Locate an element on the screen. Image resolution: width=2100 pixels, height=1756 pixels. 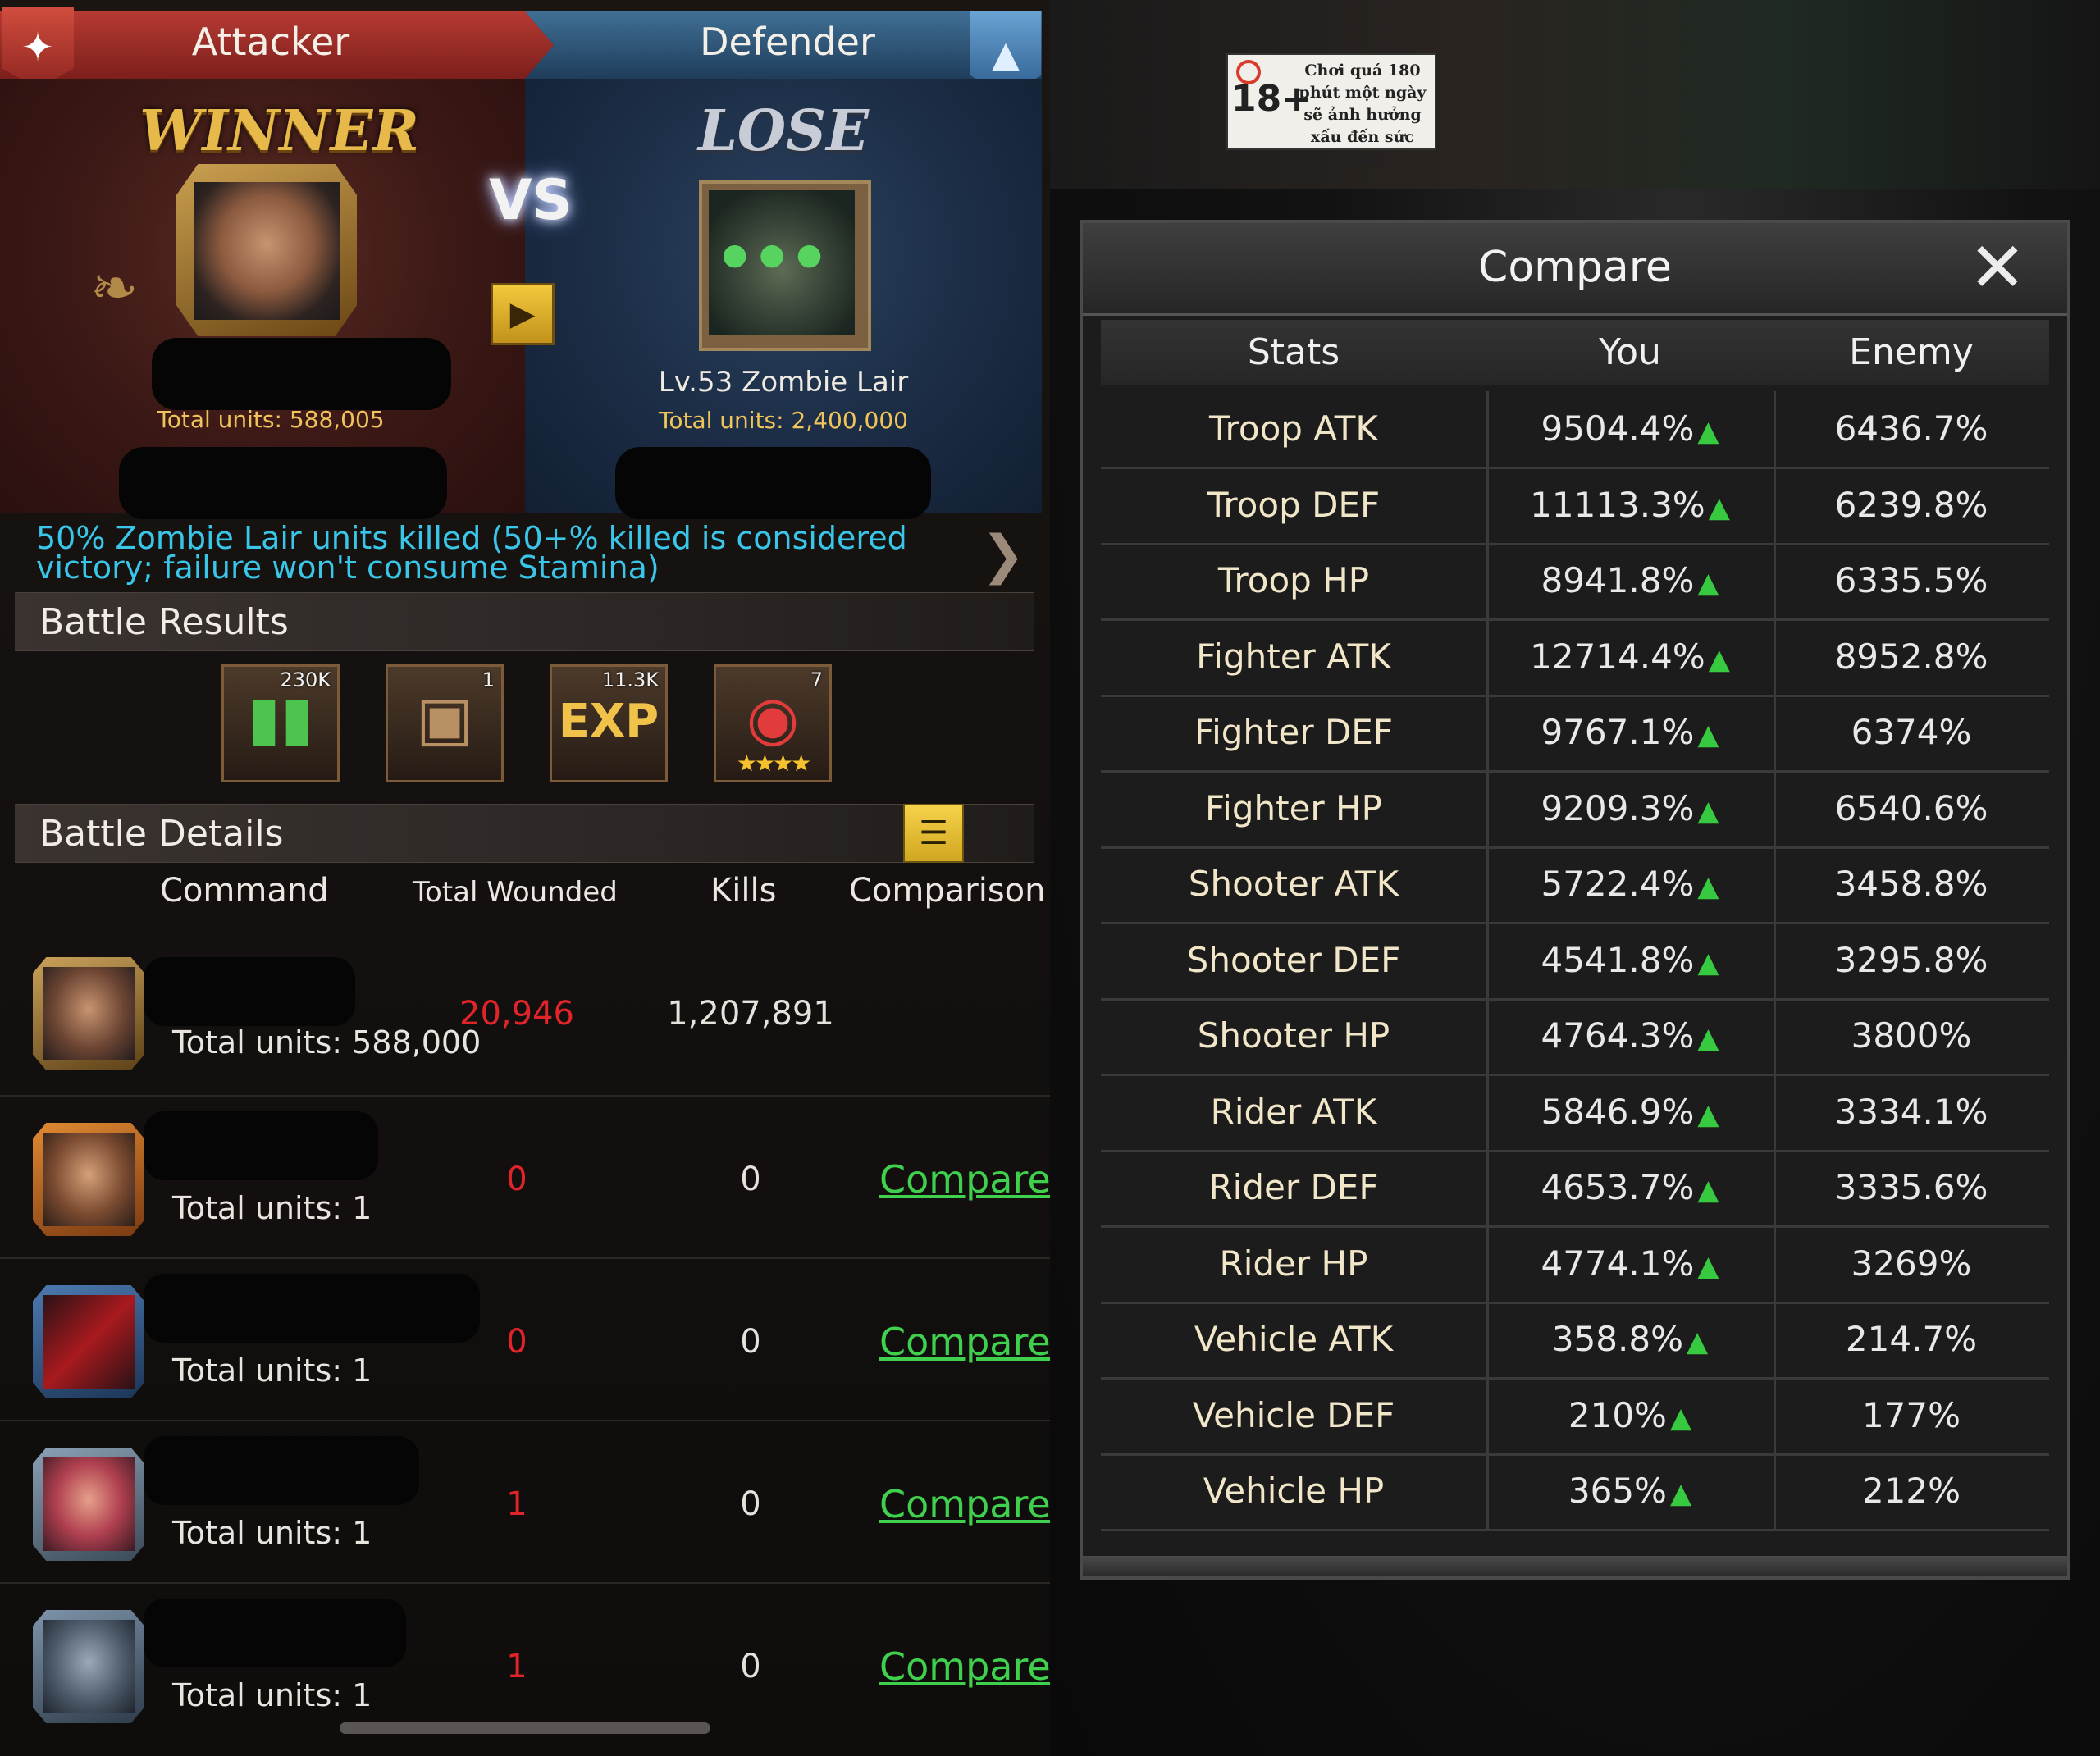
you-value-cell: 9504.4% ▲ is located at coordinates (1631, 429).